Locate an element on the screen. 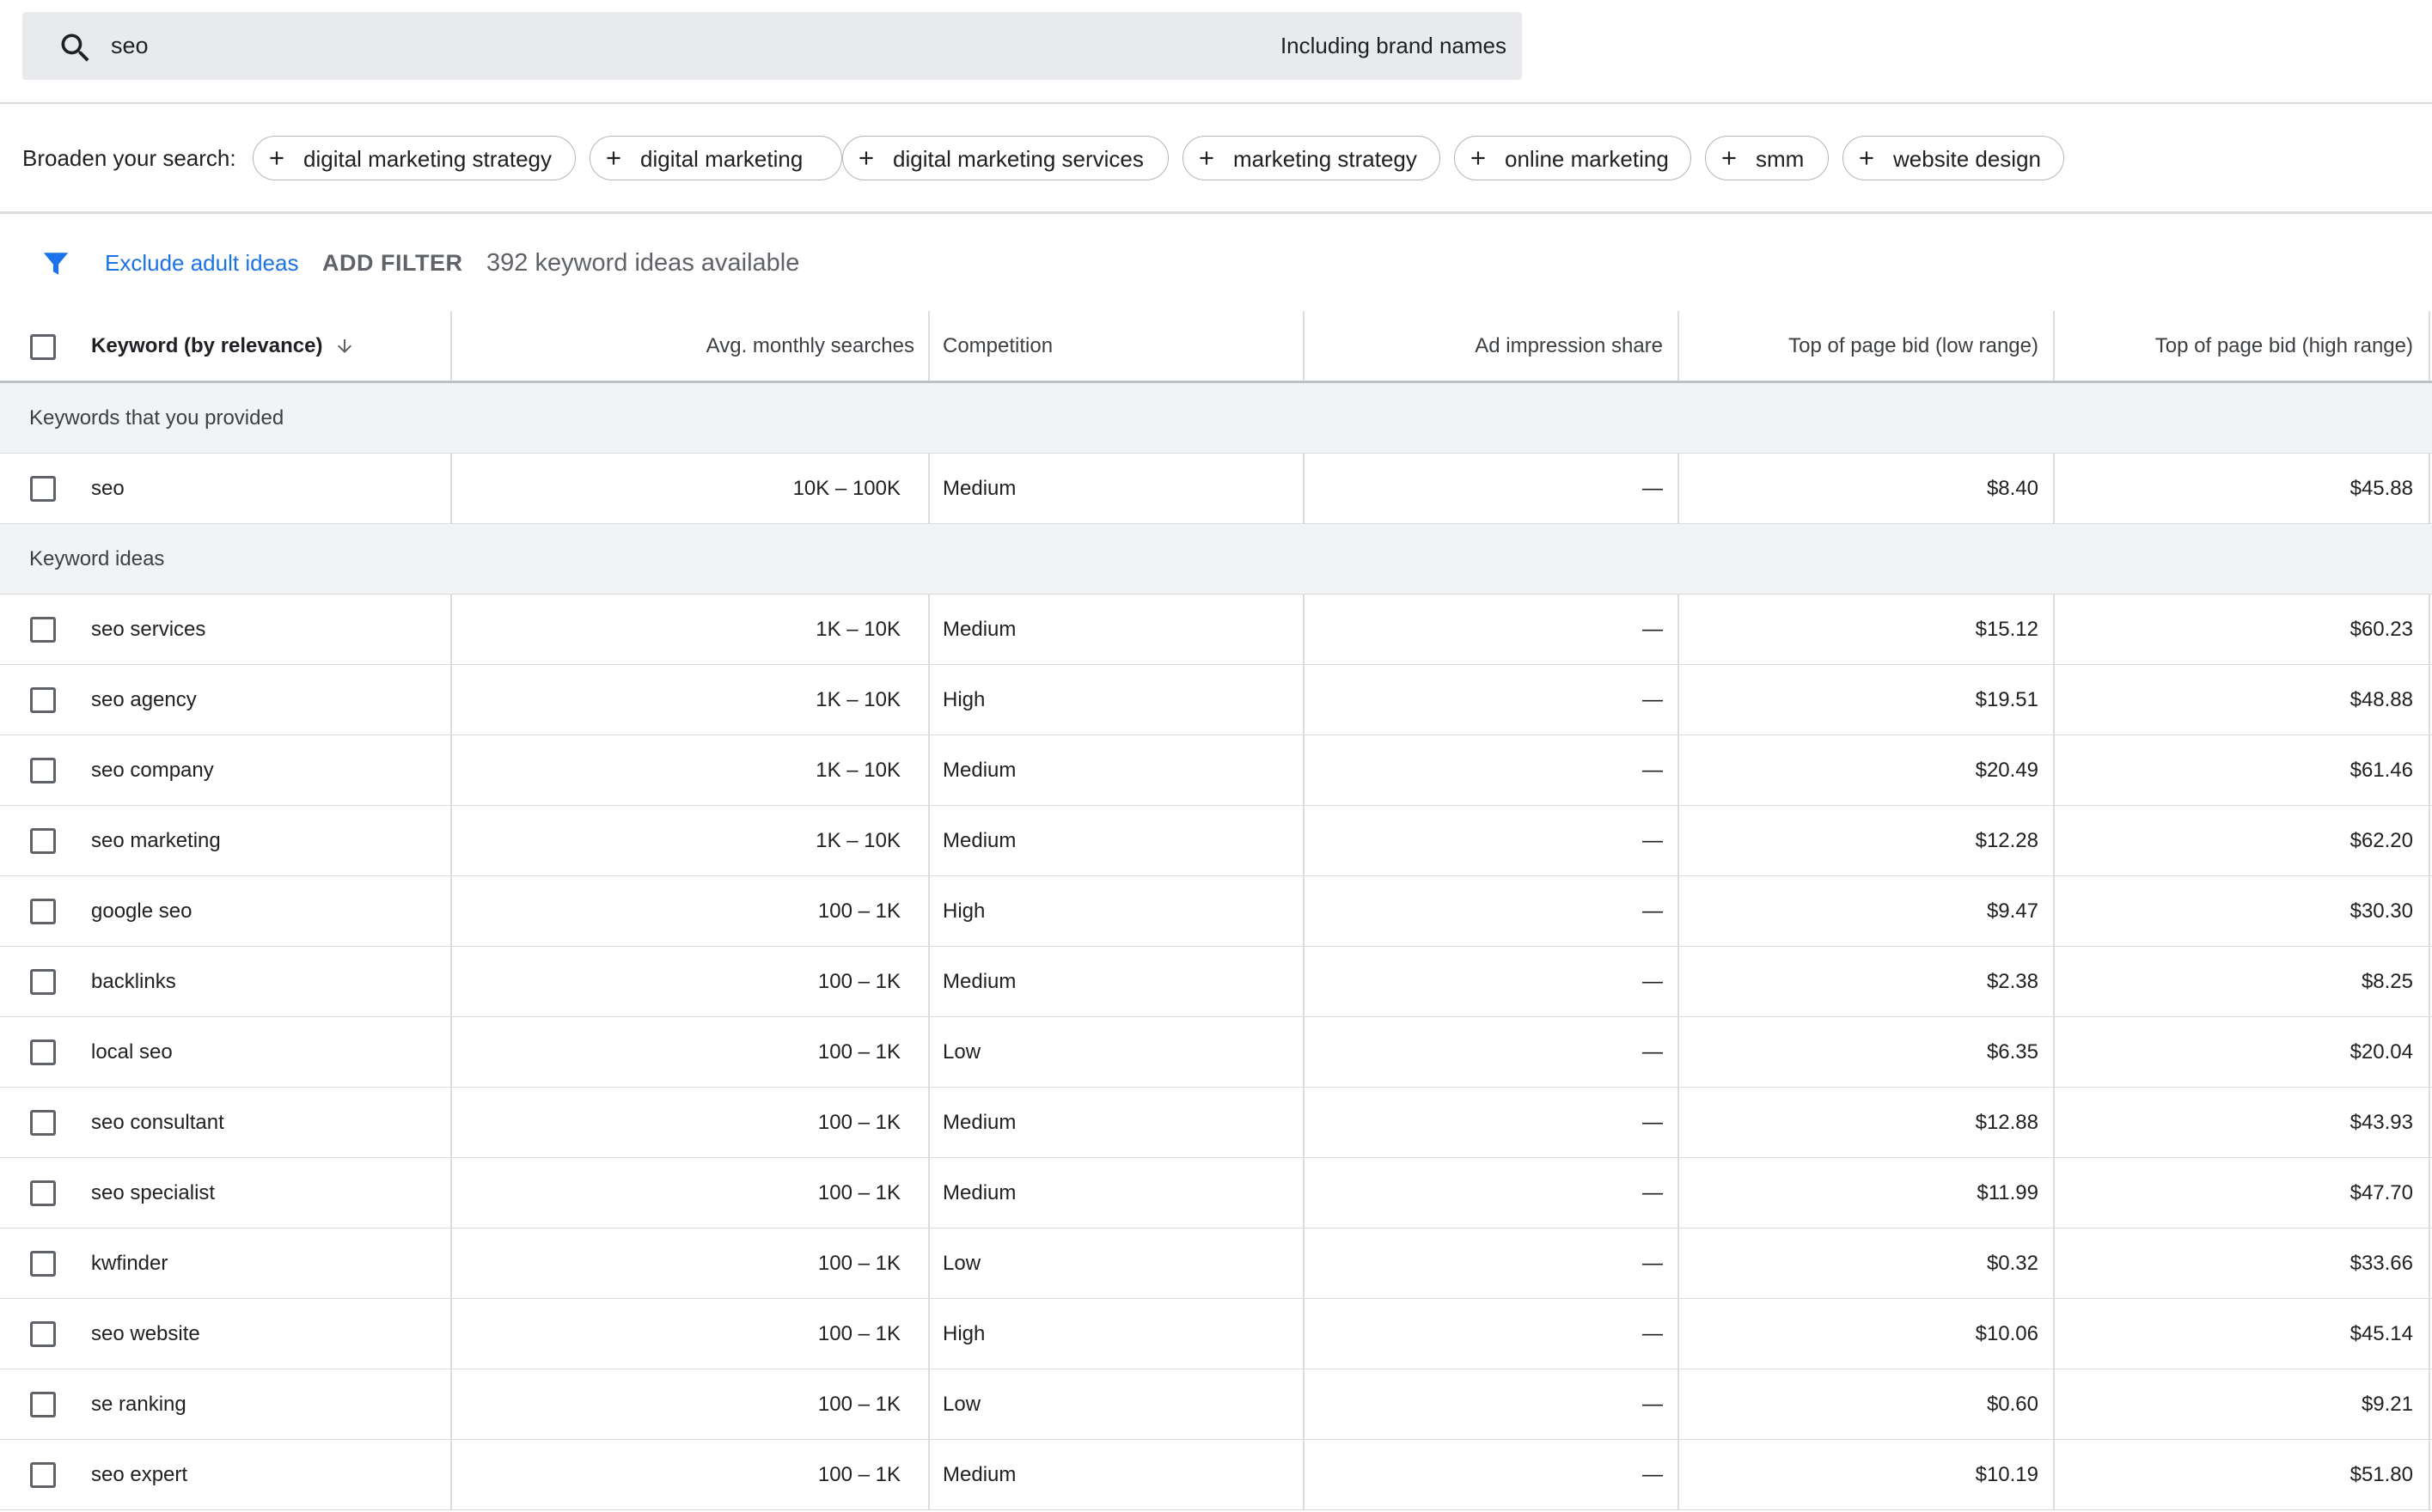  broaden-chip: digital marketing services is located at coordinates (1005, 158).